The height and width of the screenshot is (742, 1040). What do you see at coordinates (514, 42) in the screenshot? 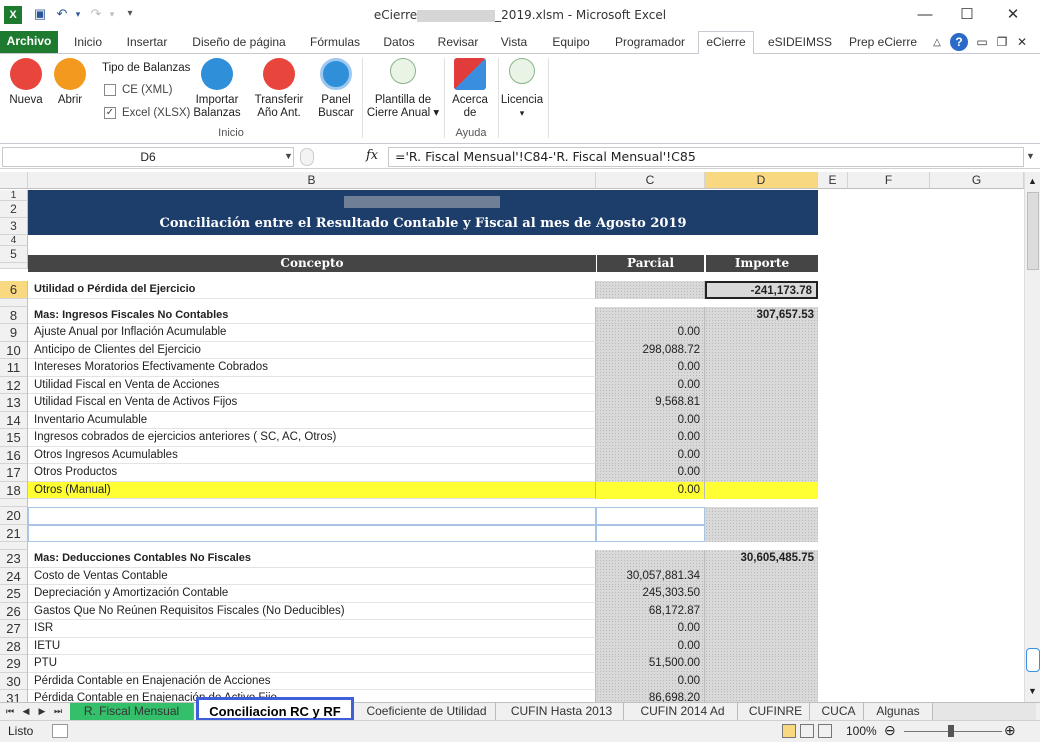
I see `tab-vista: Vista` at bounding box center [514, 42].